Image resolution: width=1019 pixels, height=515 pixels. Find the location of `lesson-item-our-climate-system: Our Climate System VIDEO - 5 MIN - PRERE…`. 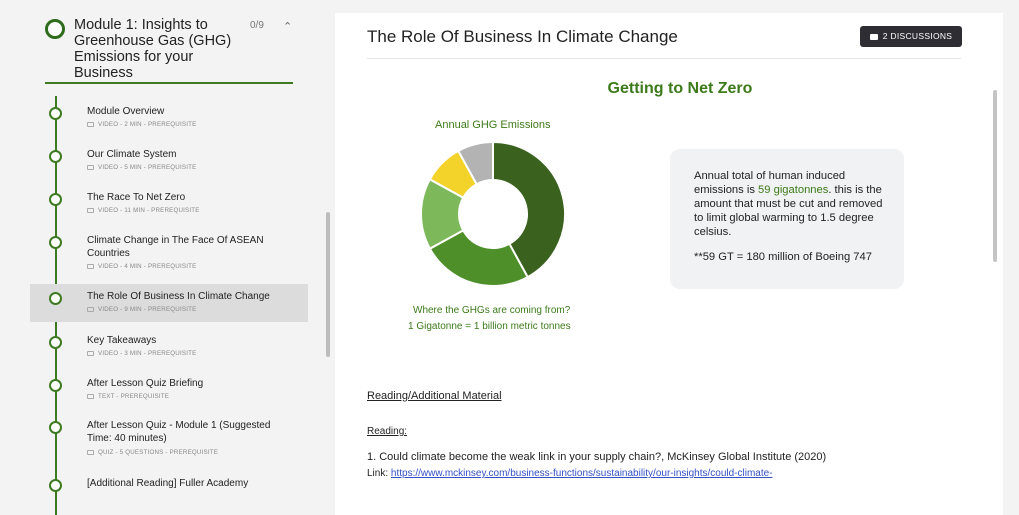

lesson-item-our-climate-system: Our Climate System VIDEO - 5 MIN - PRERE… is located at coordinates (169, 161).